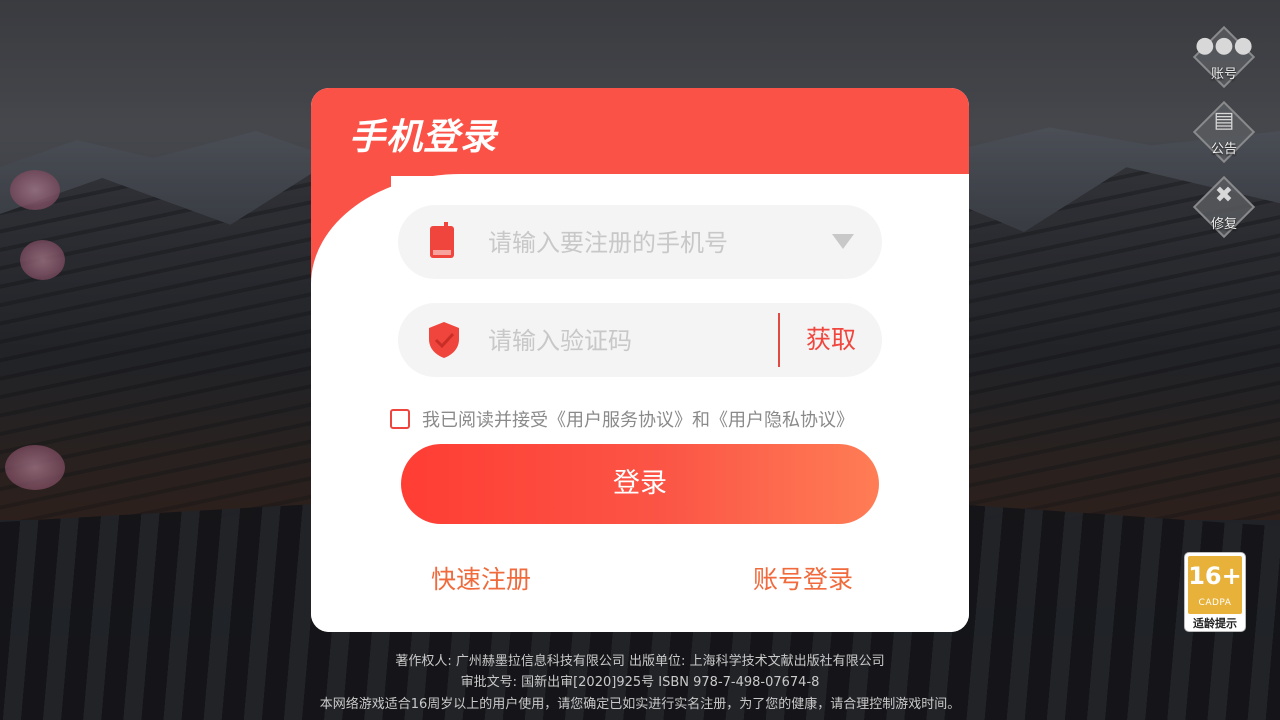  What do you see at coordinates (1223, 74) in the screenshot?
I see `account-side-label: 账号` at bounding box center [1223, 74].